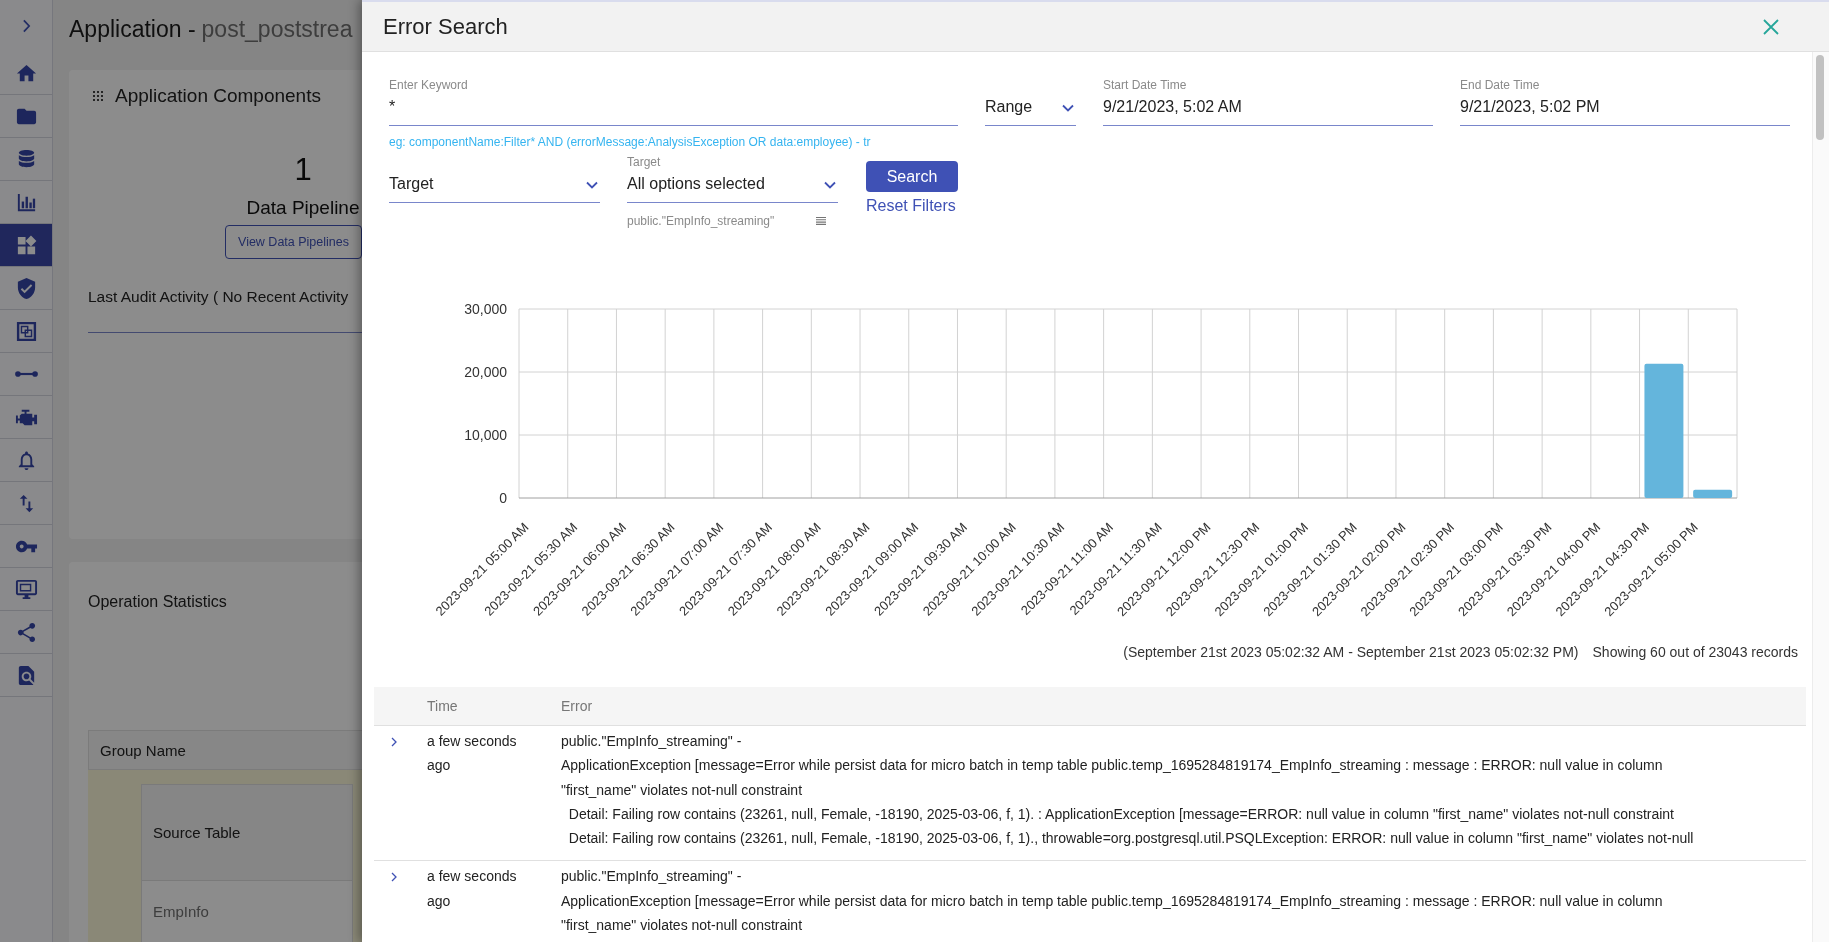 This screenshot has height=942, width=1829. I want to click on card-title: Operation Statistics, so click(157, 602).